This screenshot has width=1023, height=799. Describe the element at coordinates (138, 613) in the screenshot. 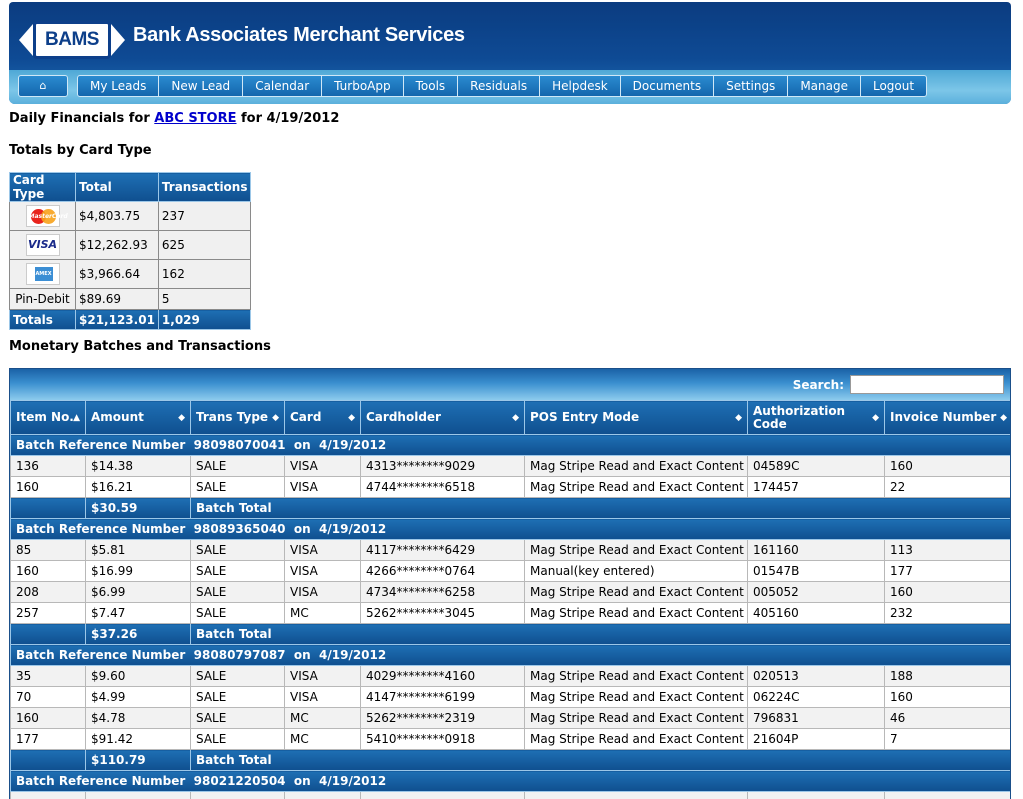

I see `cell-amount: $7.47` at that location.